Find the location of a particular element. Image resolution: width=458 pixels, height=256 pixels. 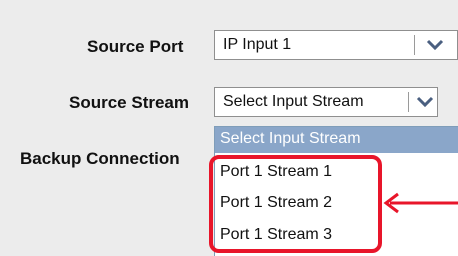

highlight-annotation-box is located at coordinates (295, 204).